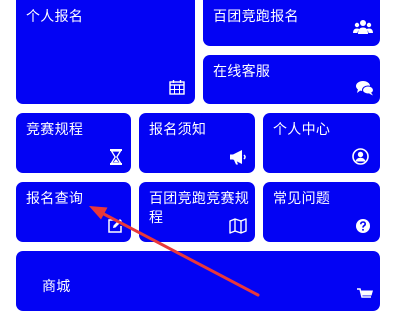 The image size is (400, 311). I want to click on tile-team-signup: 百团竞跑报名, so click(291, 23).